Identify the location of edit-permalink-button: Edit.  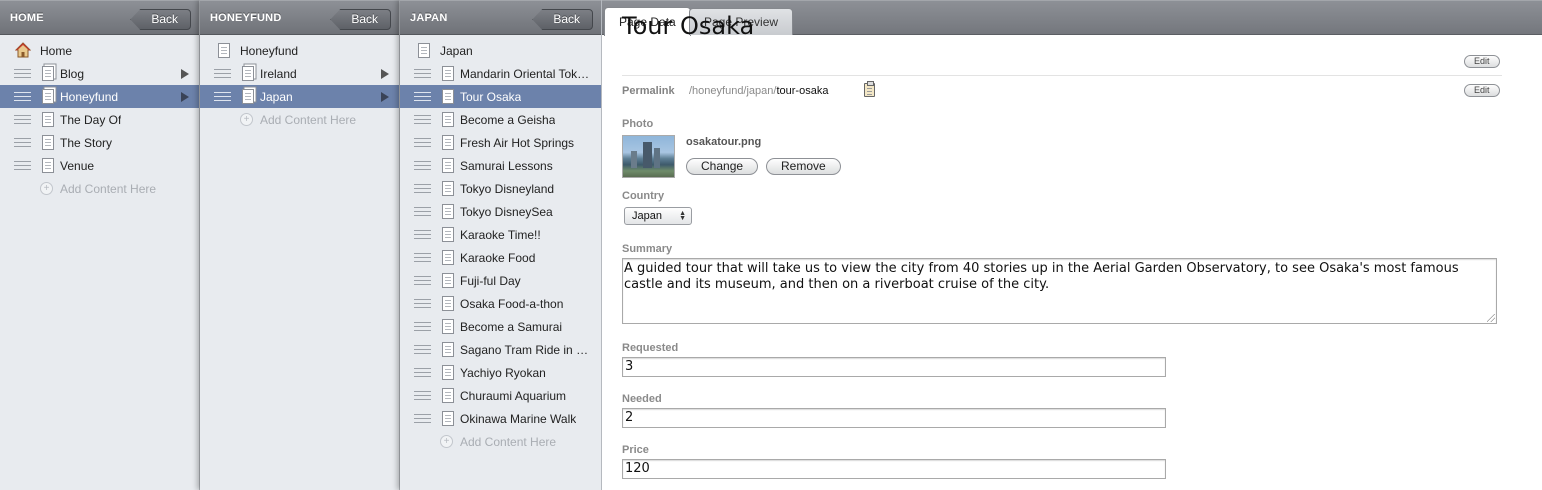
(1482, 90).